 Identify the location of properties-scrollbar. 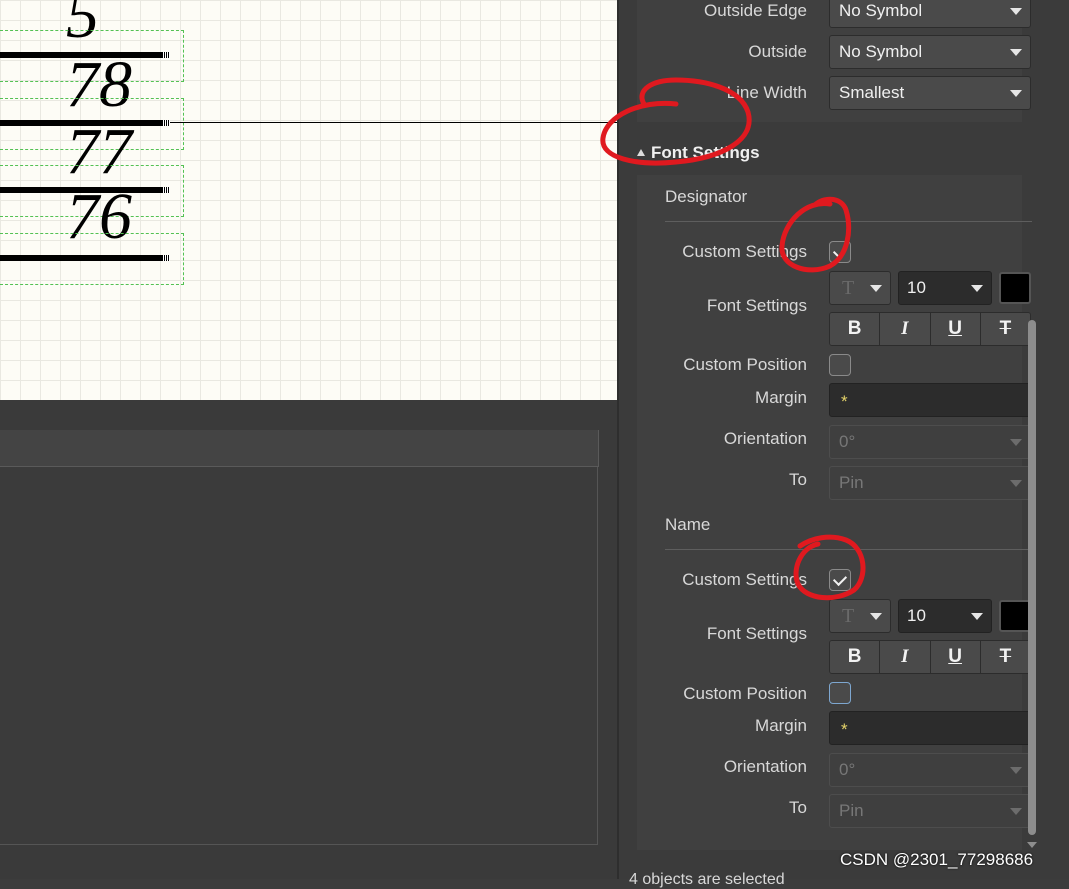
(1032, 577).